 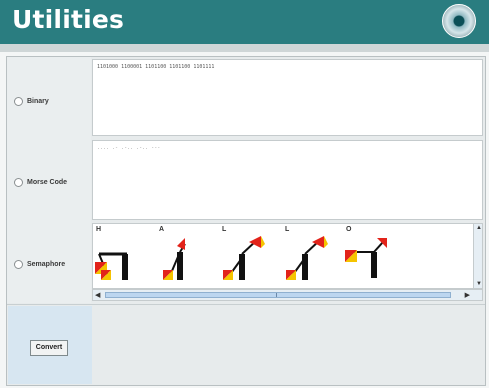 I want to click on semaphore-horizontal-scrollbar: ◀ ▶, so click(x=287, y=295).